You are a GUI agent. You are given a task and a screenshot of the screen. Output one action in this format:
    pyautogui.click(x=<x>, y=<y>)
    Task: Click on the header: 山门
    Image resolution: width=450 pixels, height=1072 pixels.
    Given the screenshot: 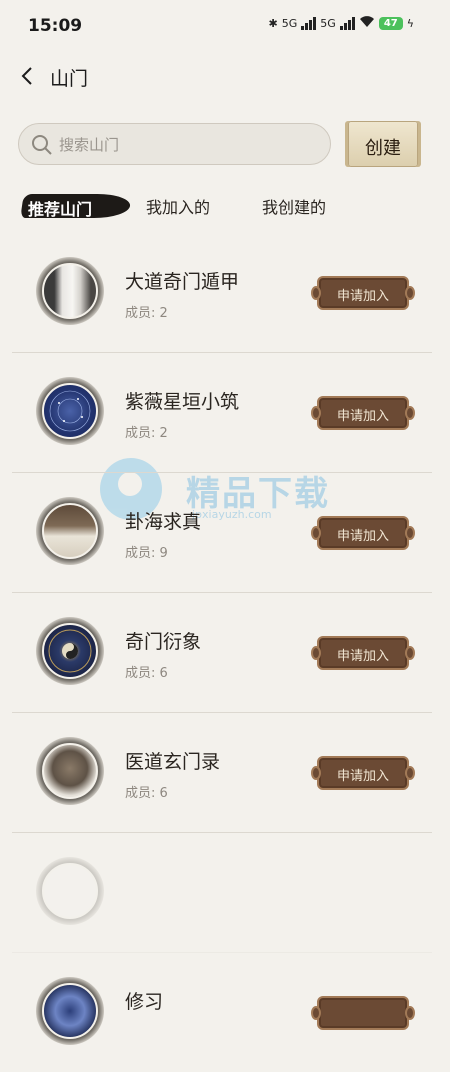 What is the action you would take?
    pyautogui.click(x=225, y=77)
    